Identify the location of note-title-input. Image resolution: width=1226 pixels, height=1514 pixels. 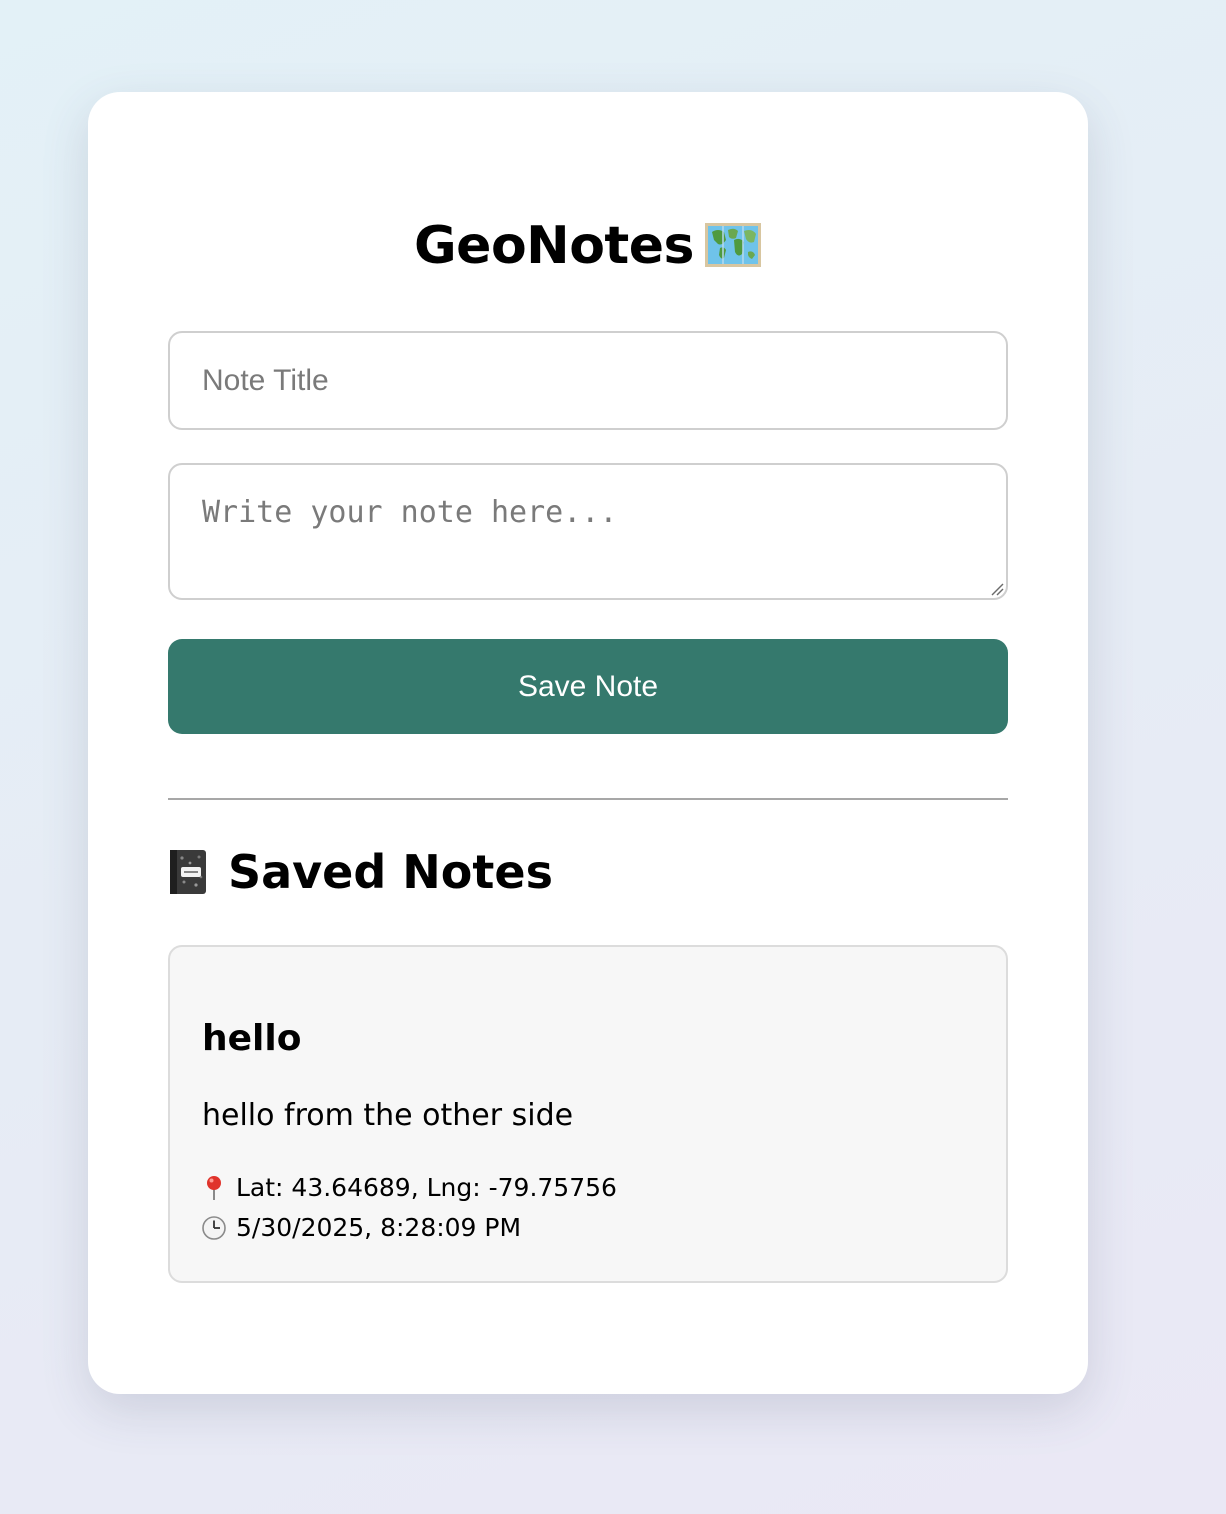
(588, 380).